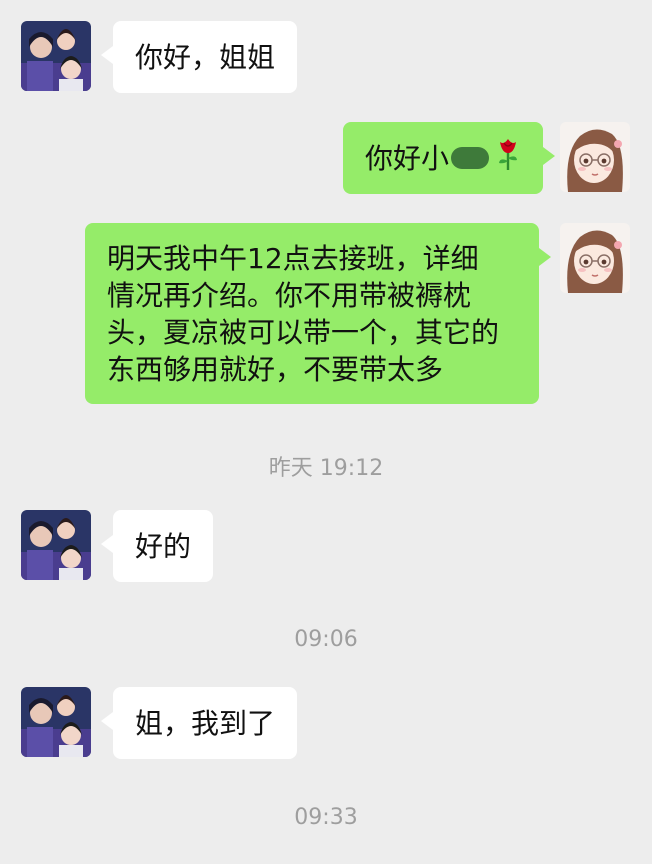 The width and height of the screenshot is (652, 864). Describe the element at coordinates (407, 158) in the screenshot. I see `message-text: 你好小` at that location.